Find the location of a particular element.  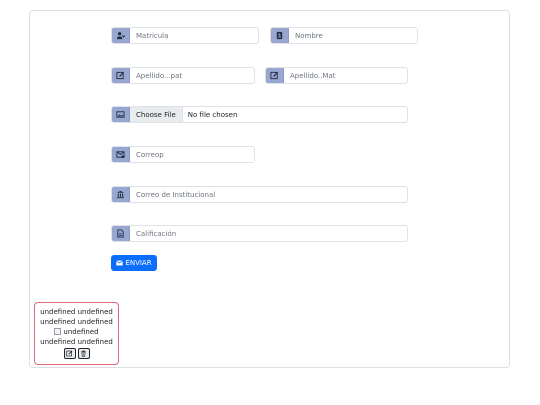

envelope-icon is located at coordinates (120, 263).